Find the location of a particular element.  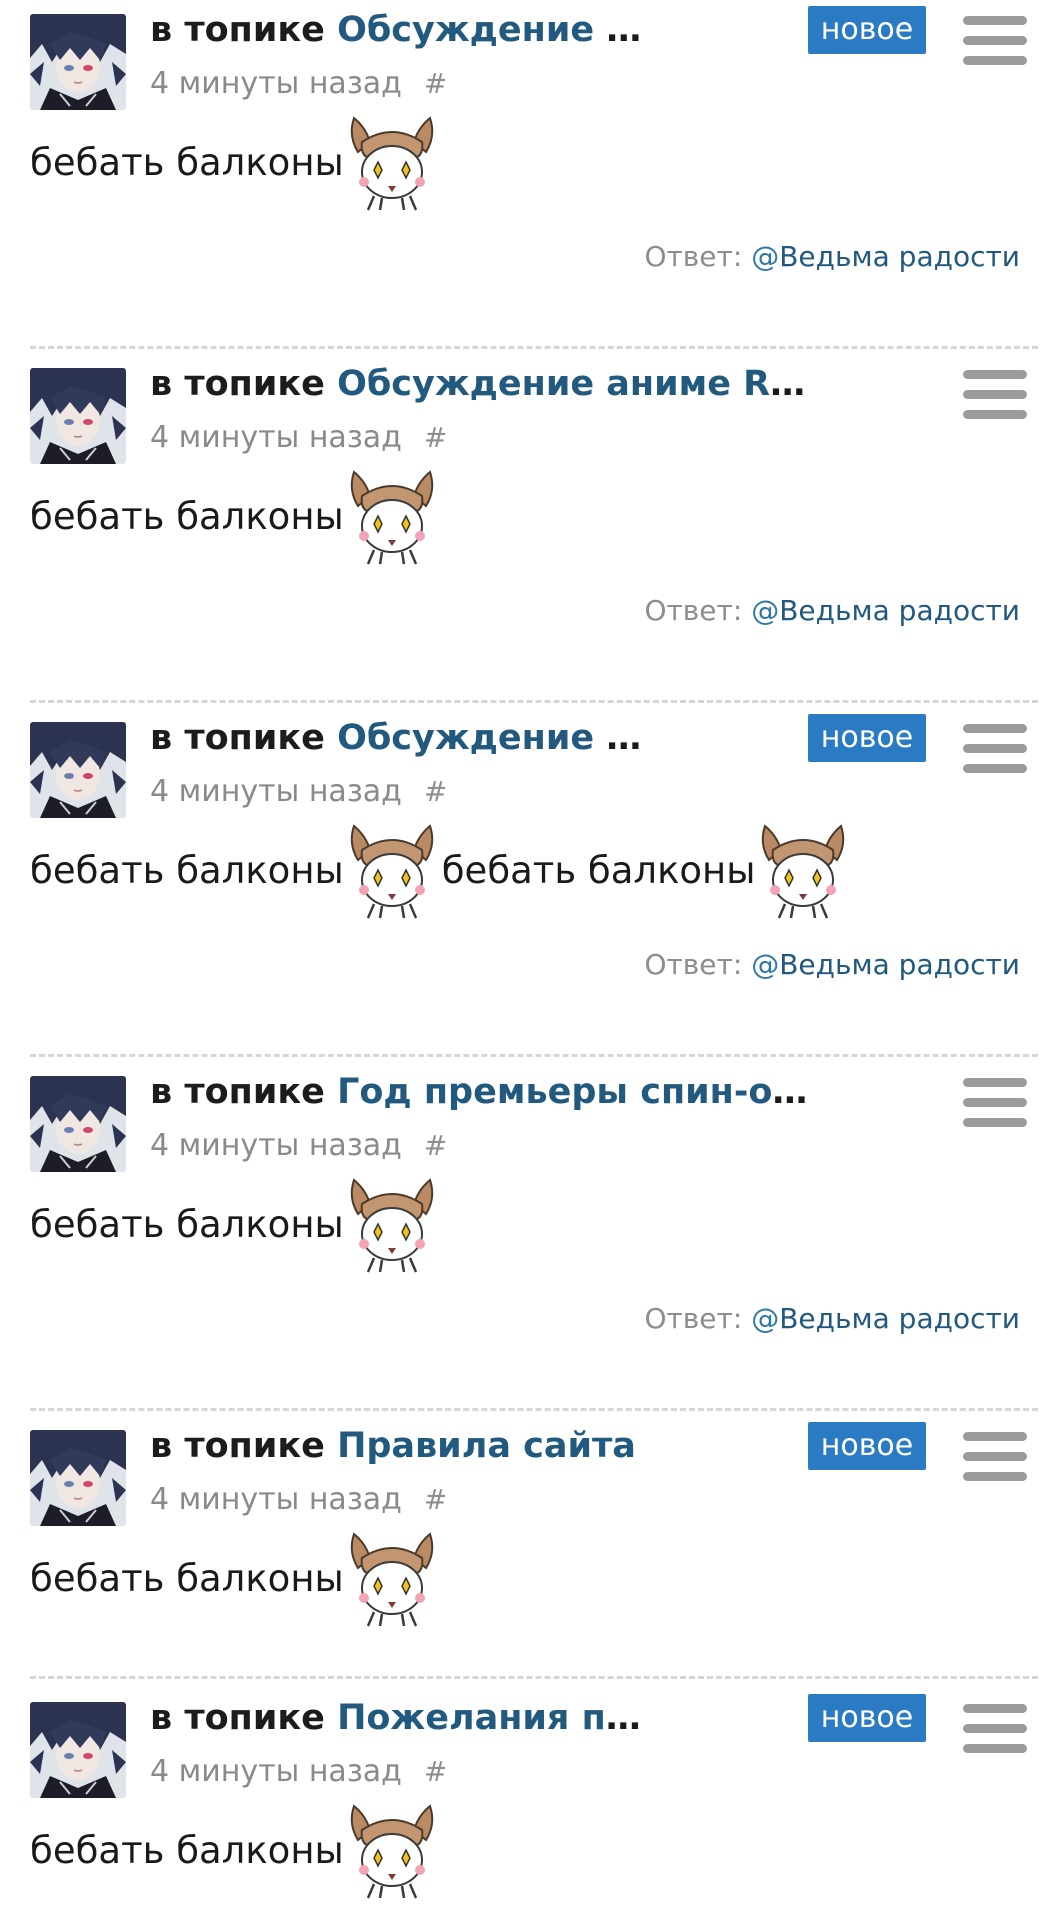

comment-text-2: бебать балконы is located at coordinates (598, 870).